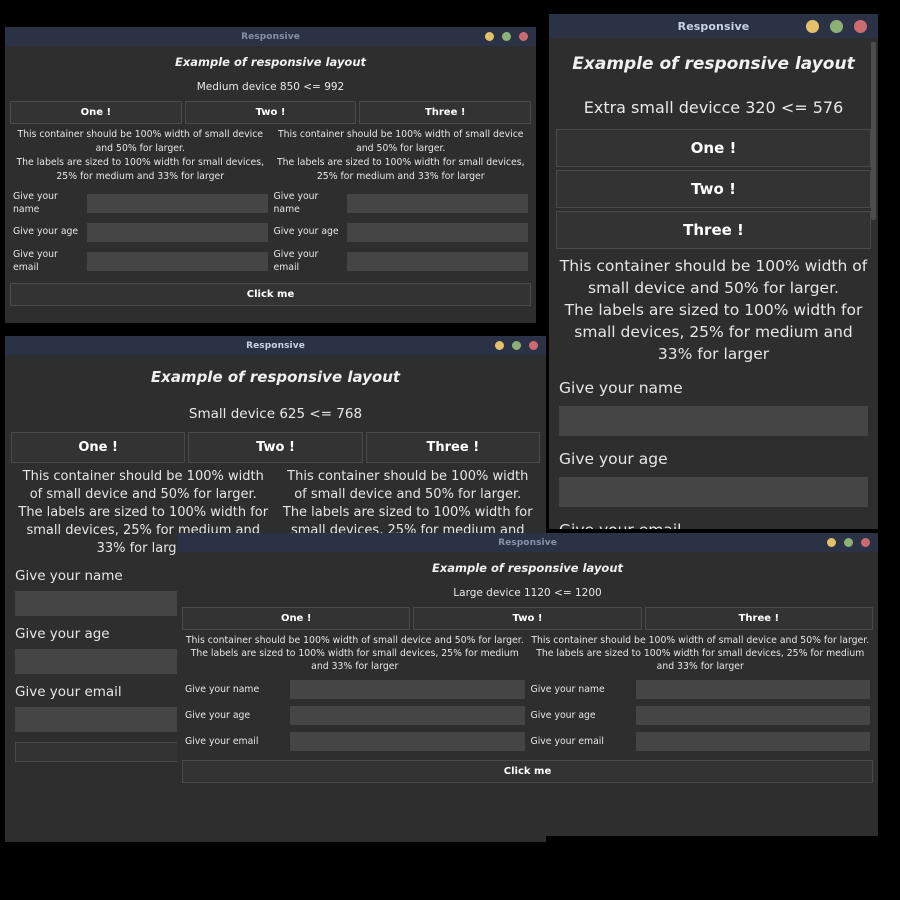 Image resolution: width=900 pixels, height=900 pixels. Describe the element at coordinates (873, 283) in the screenshot. I see `vertical-scrollbar` at that location.